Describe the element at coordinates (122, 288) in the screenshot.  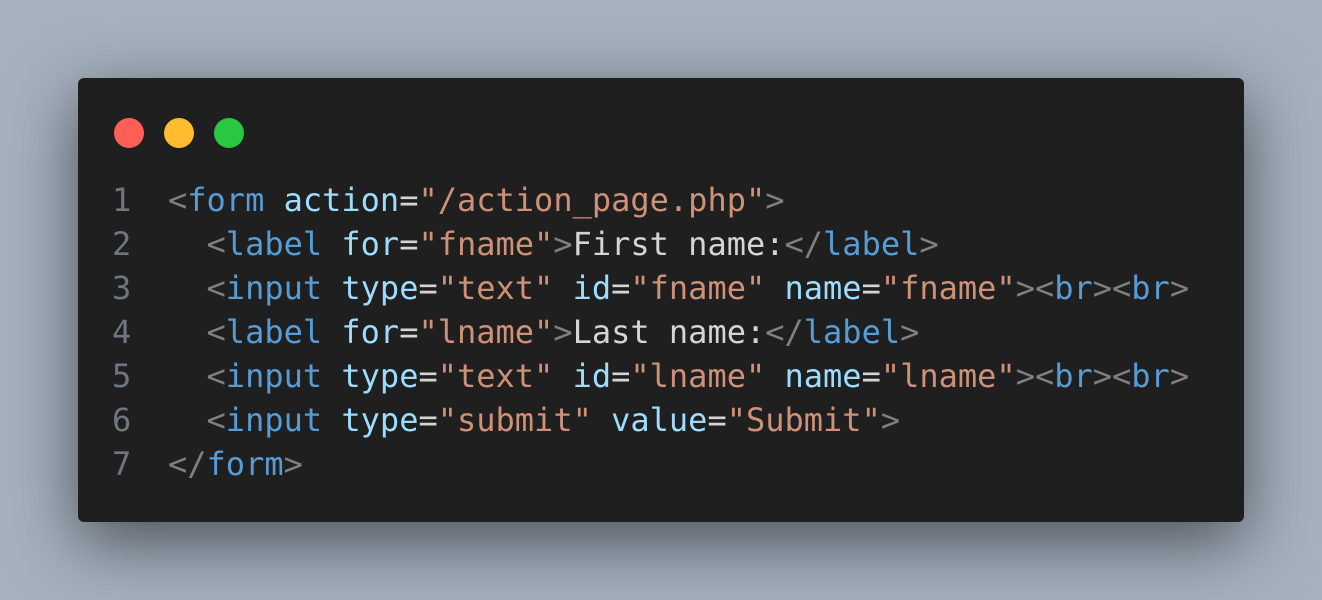
I see `line-number: 3` at that location.